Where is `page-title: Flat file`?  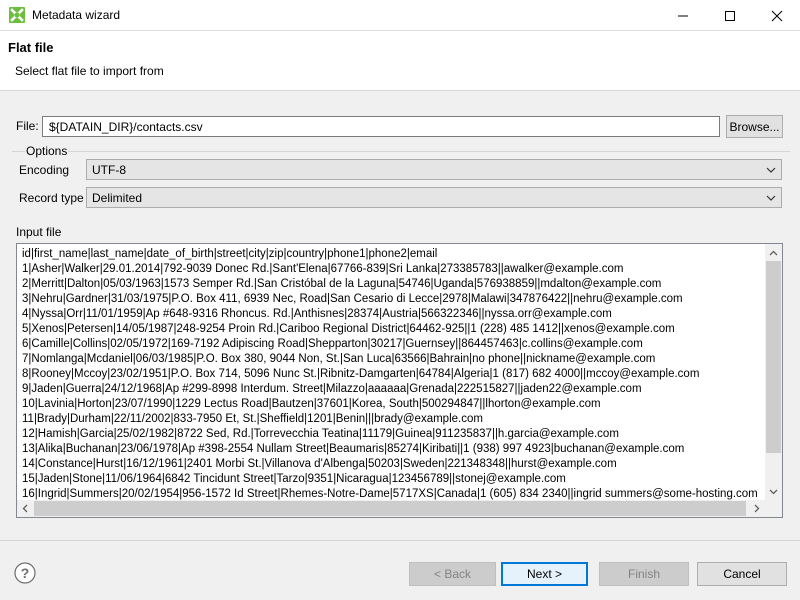
page-title: Flat file is located at coordinates (31, 47).